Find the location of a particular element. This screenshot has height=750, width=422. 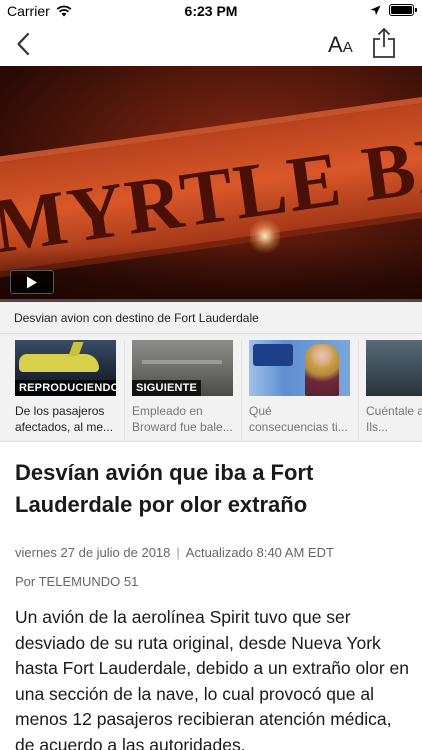

status-right is located at coordinates (393, 10).